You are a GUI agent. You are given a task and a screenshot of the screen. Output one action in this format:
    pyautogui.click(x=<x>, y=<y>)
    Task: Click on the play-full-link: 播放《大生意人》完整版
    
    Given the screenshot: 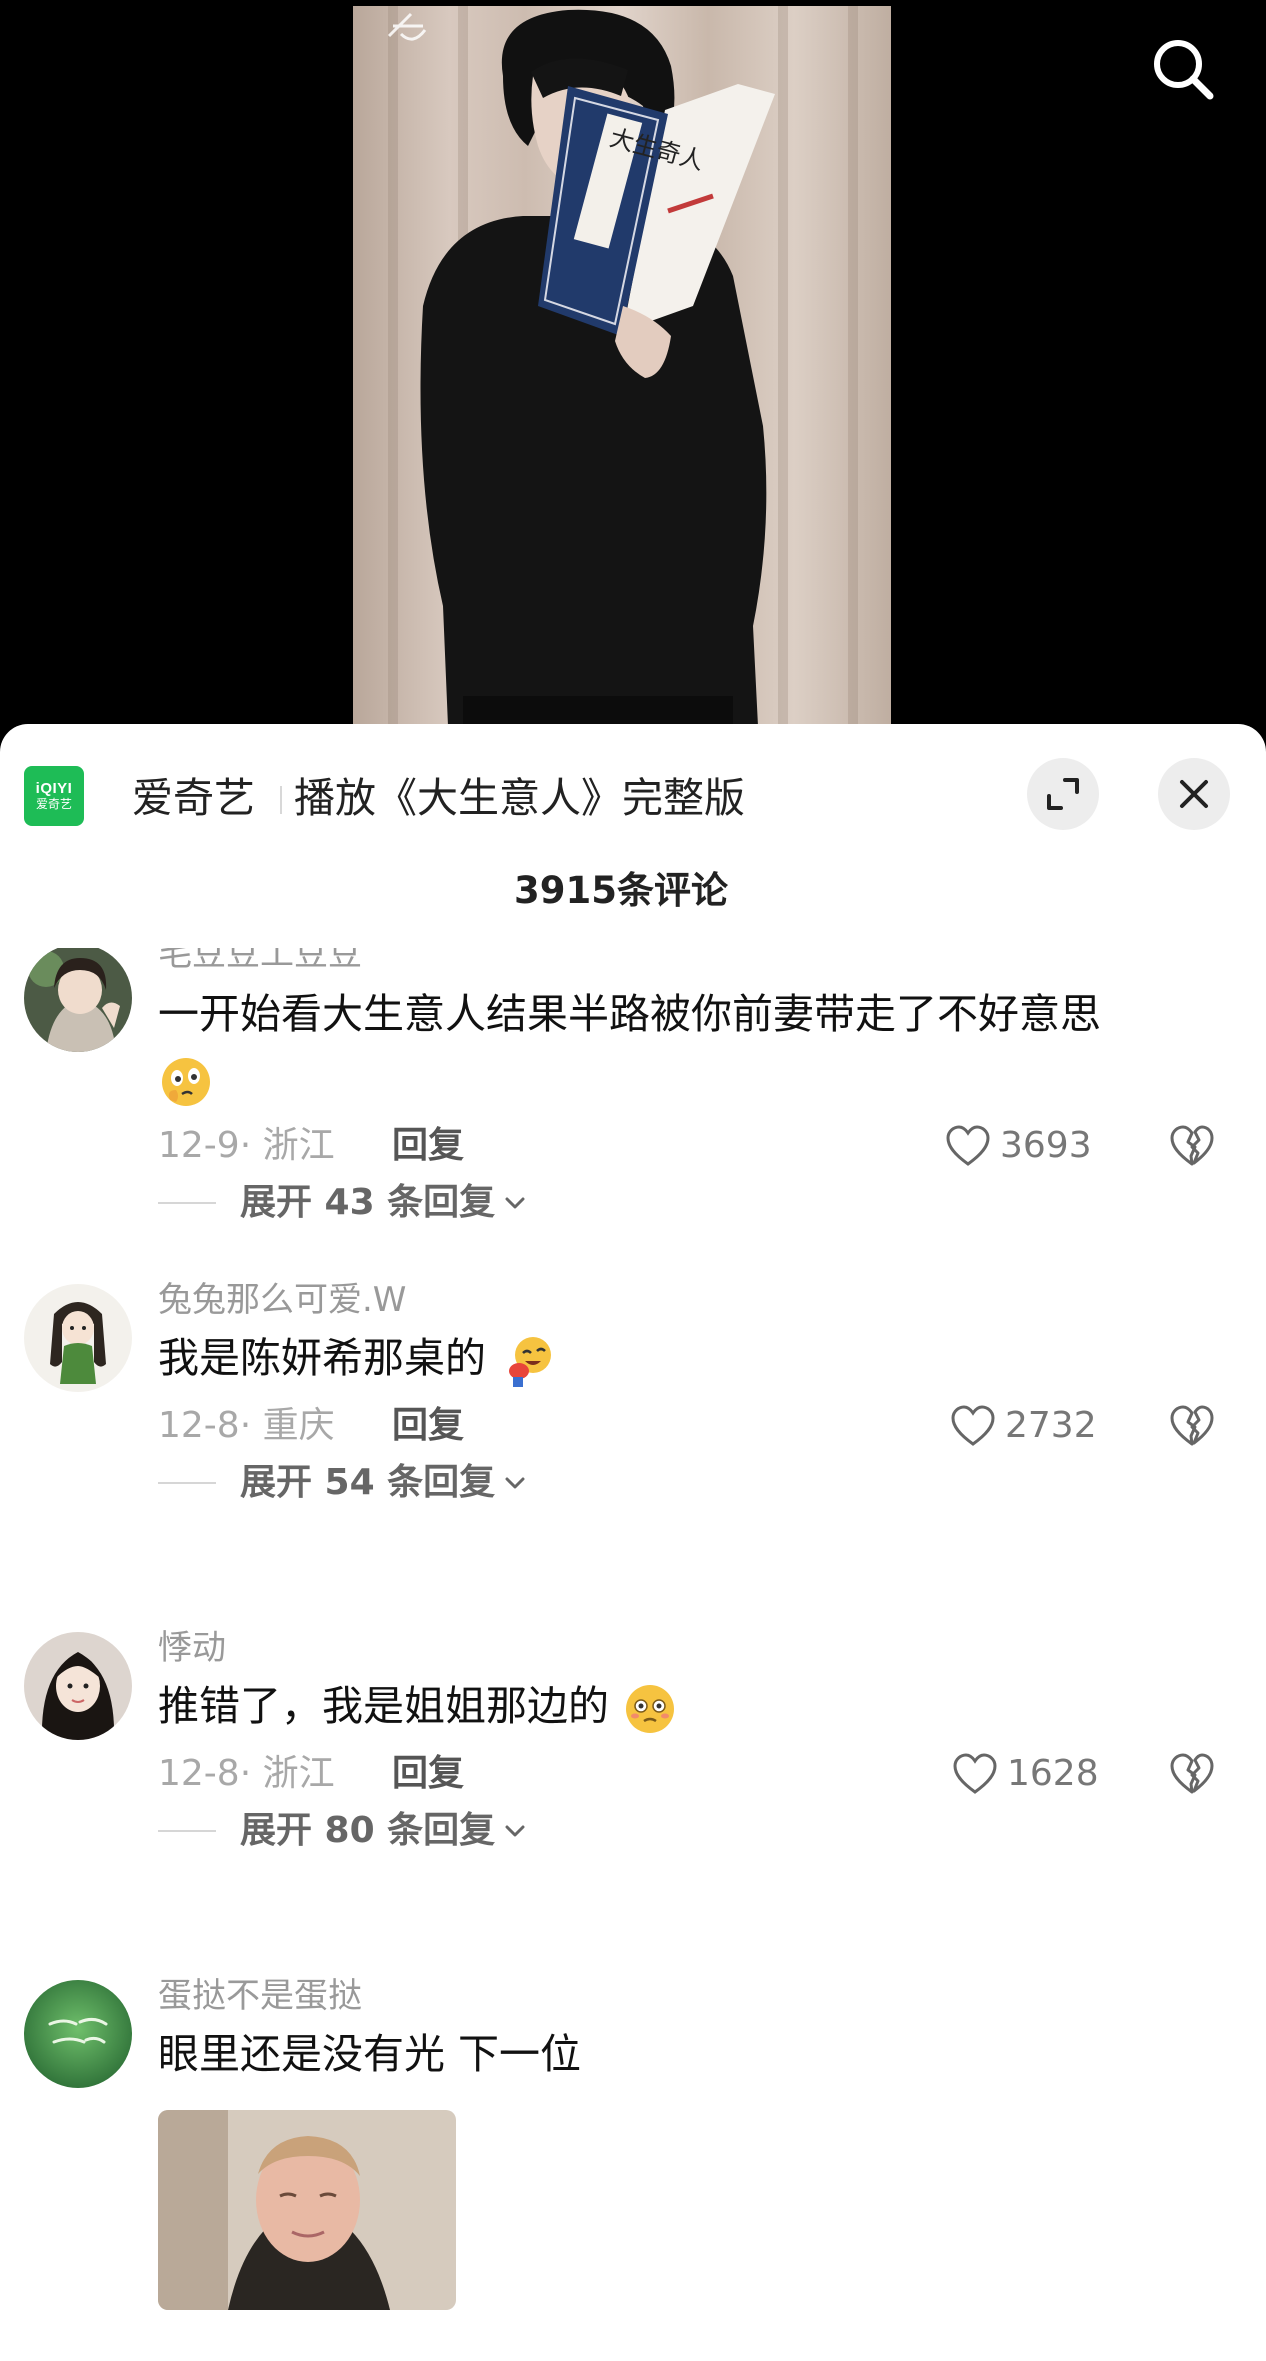 What is the action you would take?
    pyautogui.click(x=519, y=798)
    